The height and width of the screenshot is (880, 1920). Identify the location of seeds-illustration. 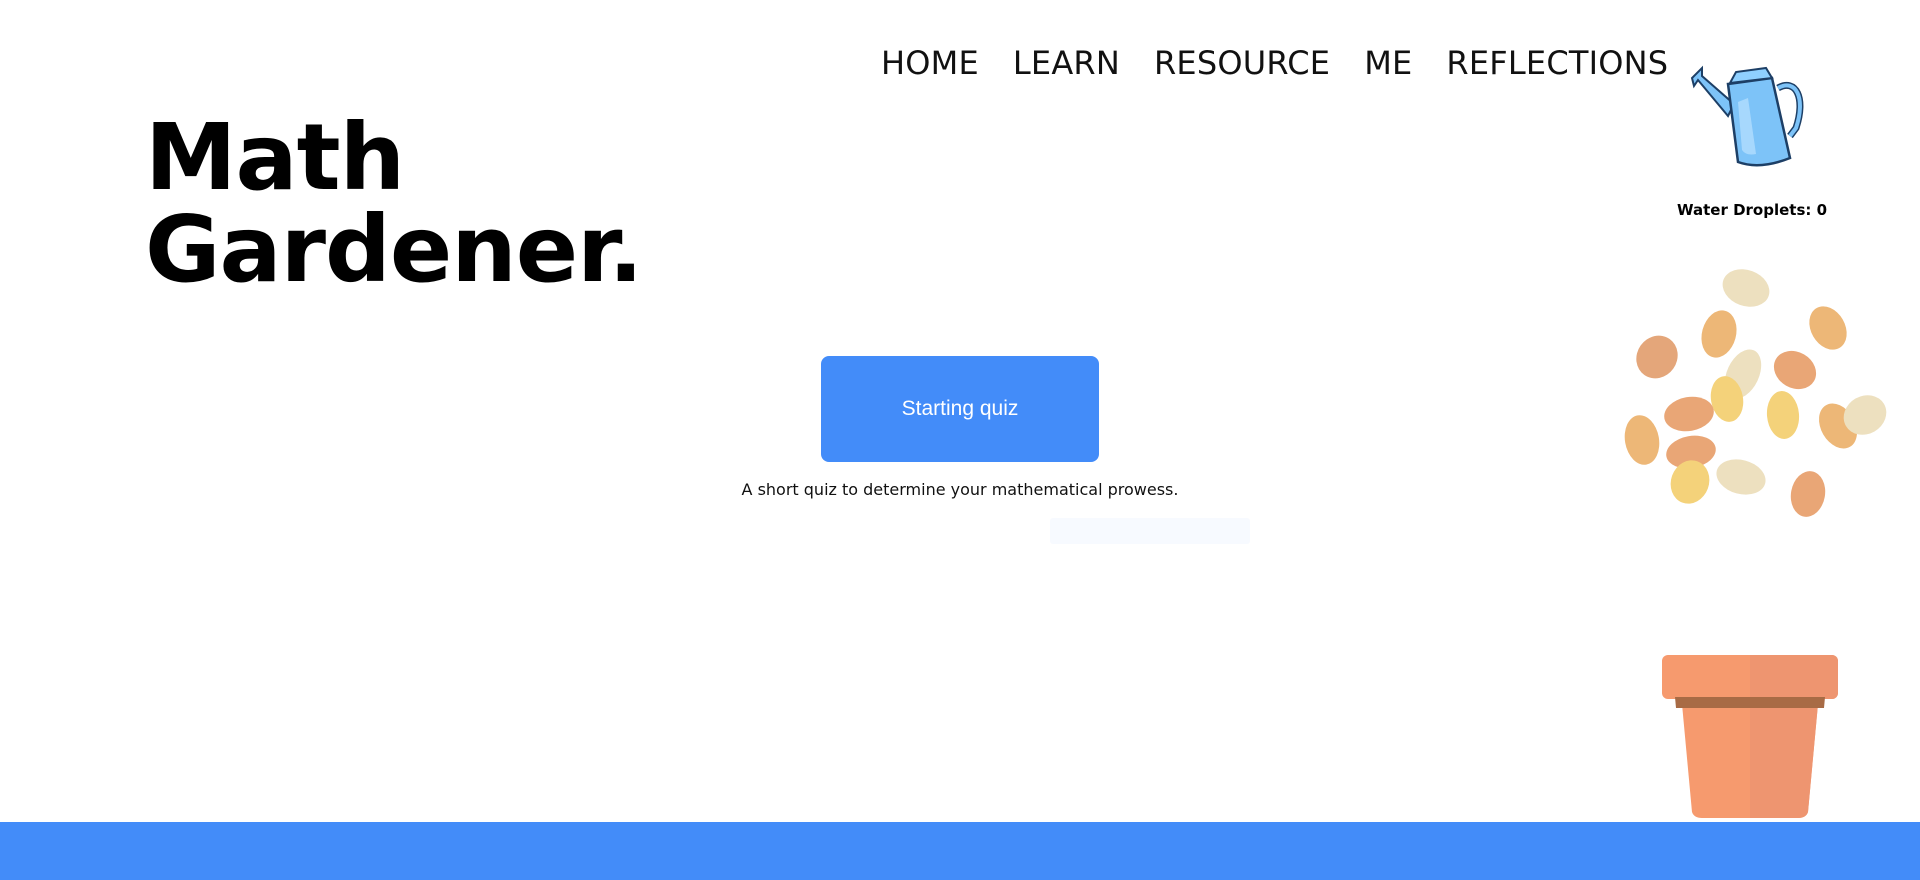
(1755, 393).